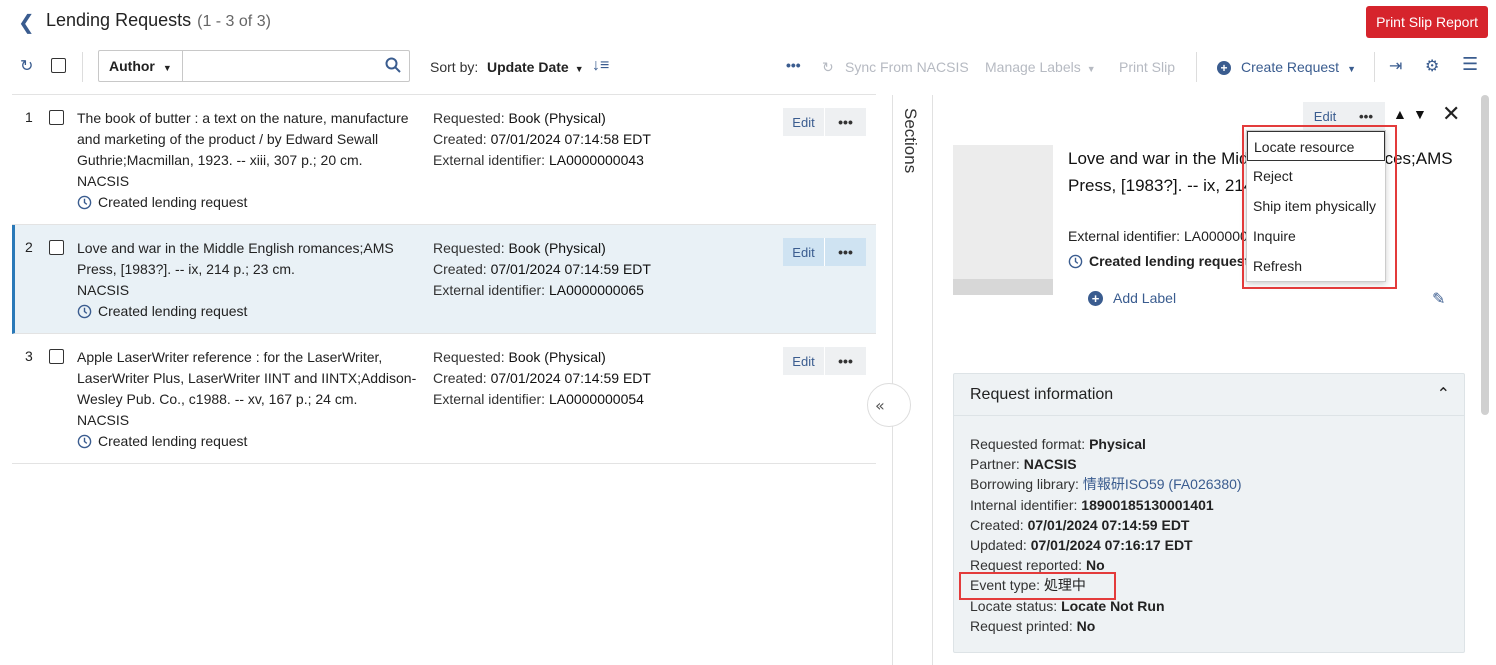 This screenshot has width=1496, height=665. Describe the element at coordinates (913, 380) in the screenshot. I see `sections-bar` at that location.